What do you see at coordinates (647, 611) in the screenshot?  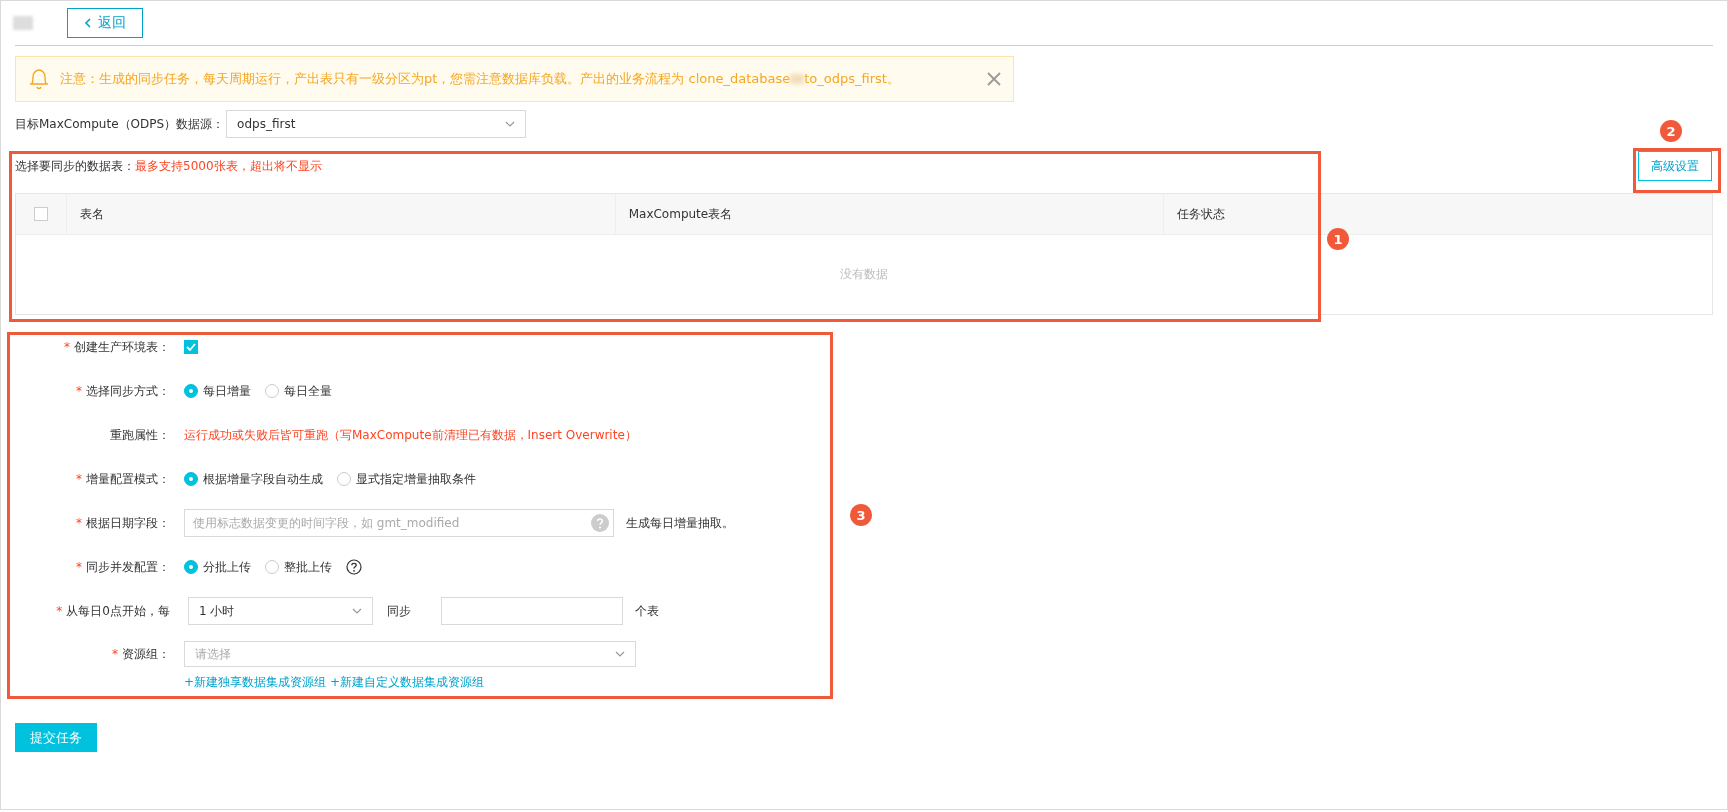 I see `field-suffix: 个表` at bounding box center [647, 611].